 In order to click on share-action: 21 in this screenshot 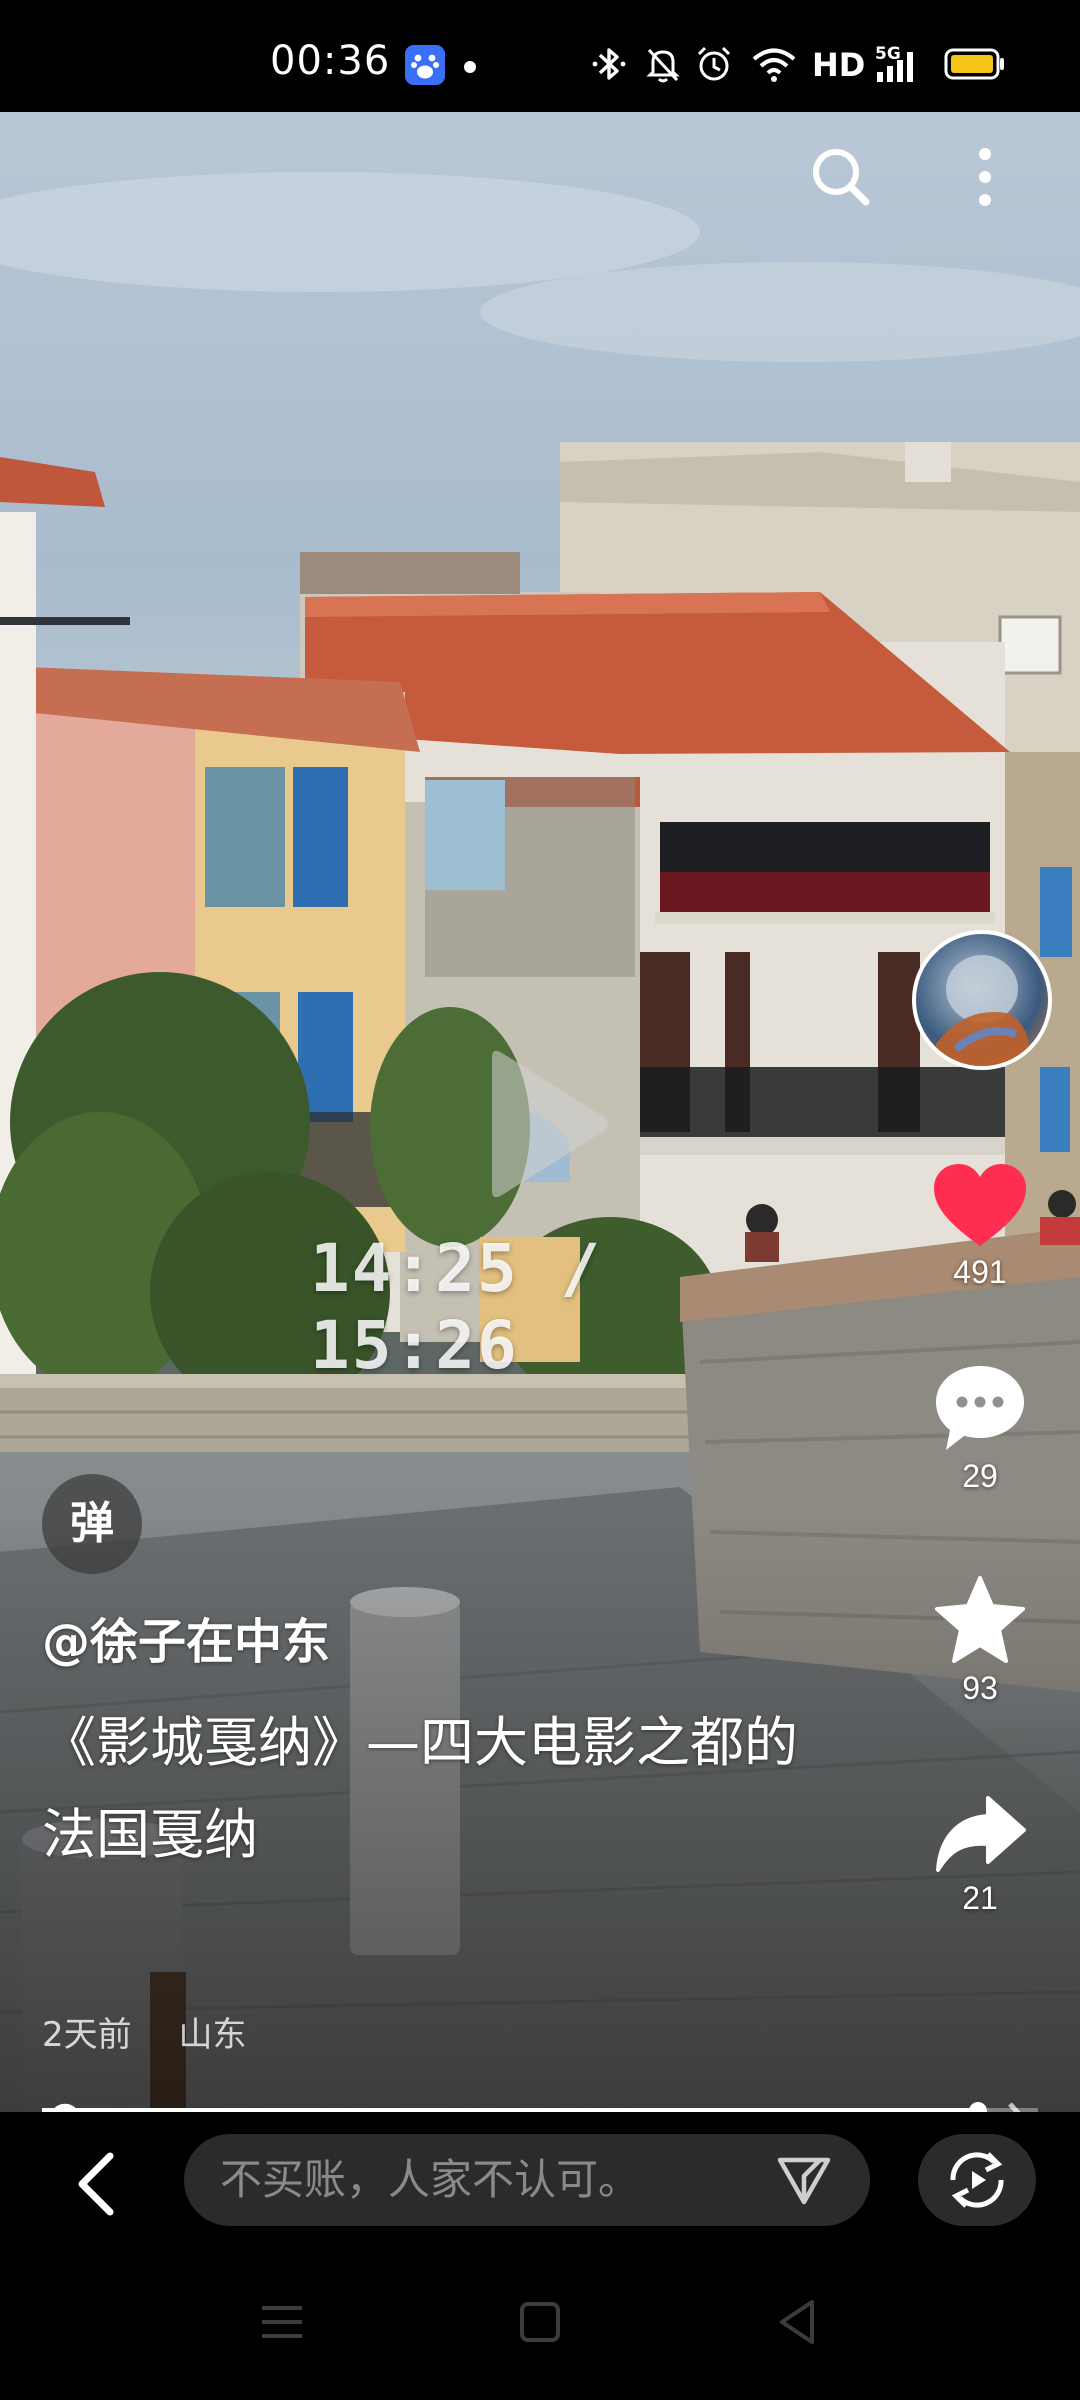, I will do `click(980, 1854)`.